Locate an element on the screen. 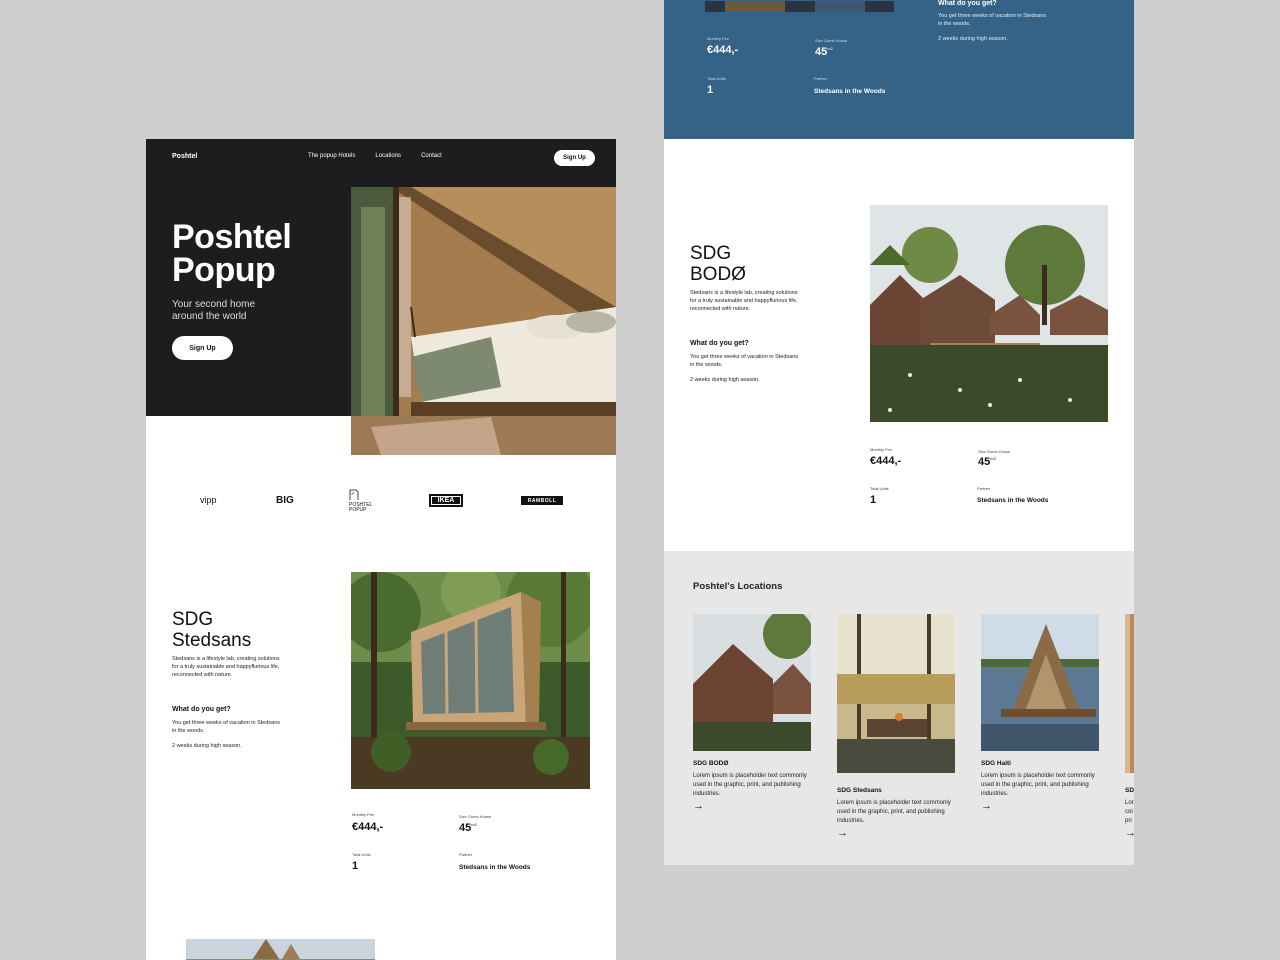  hero-subtitle: Your second home around the world is located at coordinates (227, 311).